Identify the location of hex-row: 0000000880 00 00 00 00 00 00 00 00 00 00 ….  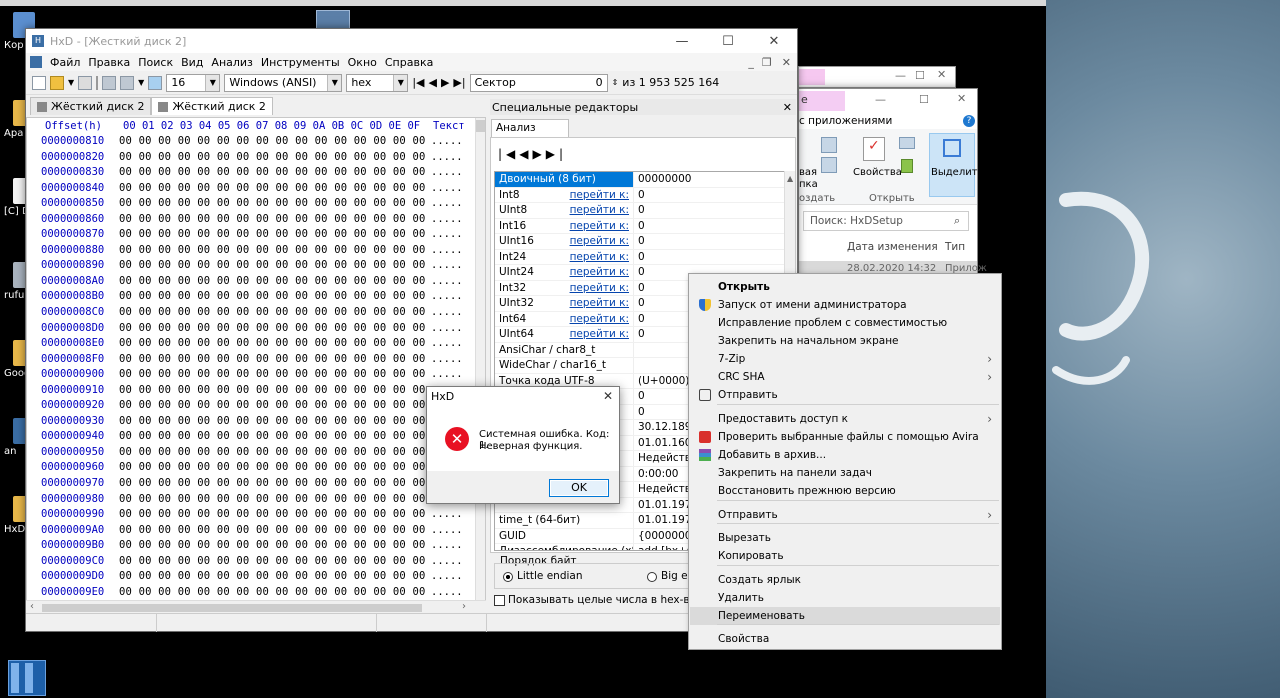
(256, 251).